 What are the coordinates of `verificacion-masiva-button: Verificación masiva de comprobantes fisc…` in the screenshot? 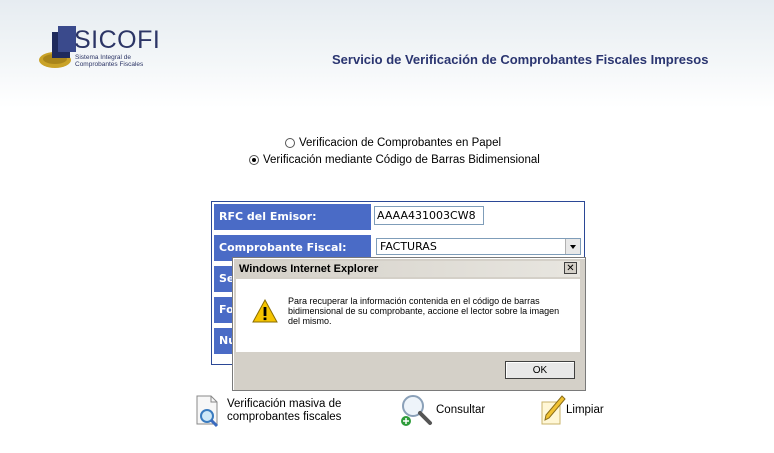 It's located at (267, 411).